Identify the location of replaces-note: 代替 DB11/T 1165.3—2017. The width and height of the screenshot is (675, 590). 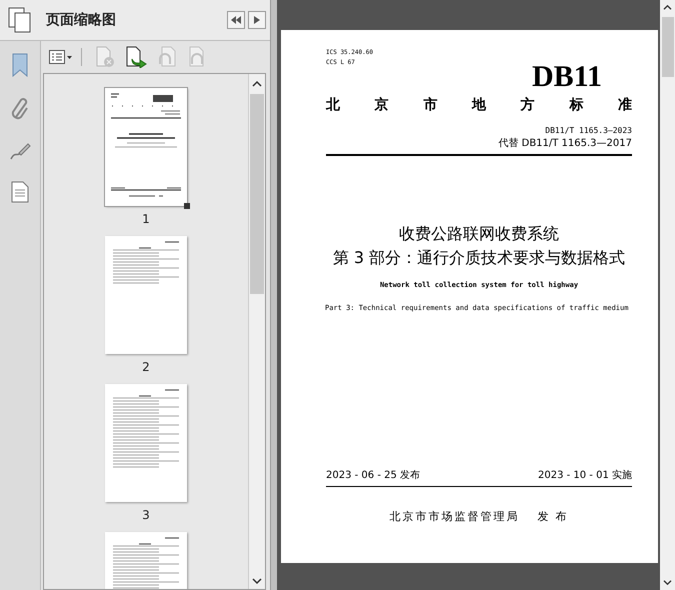
(565, 143).